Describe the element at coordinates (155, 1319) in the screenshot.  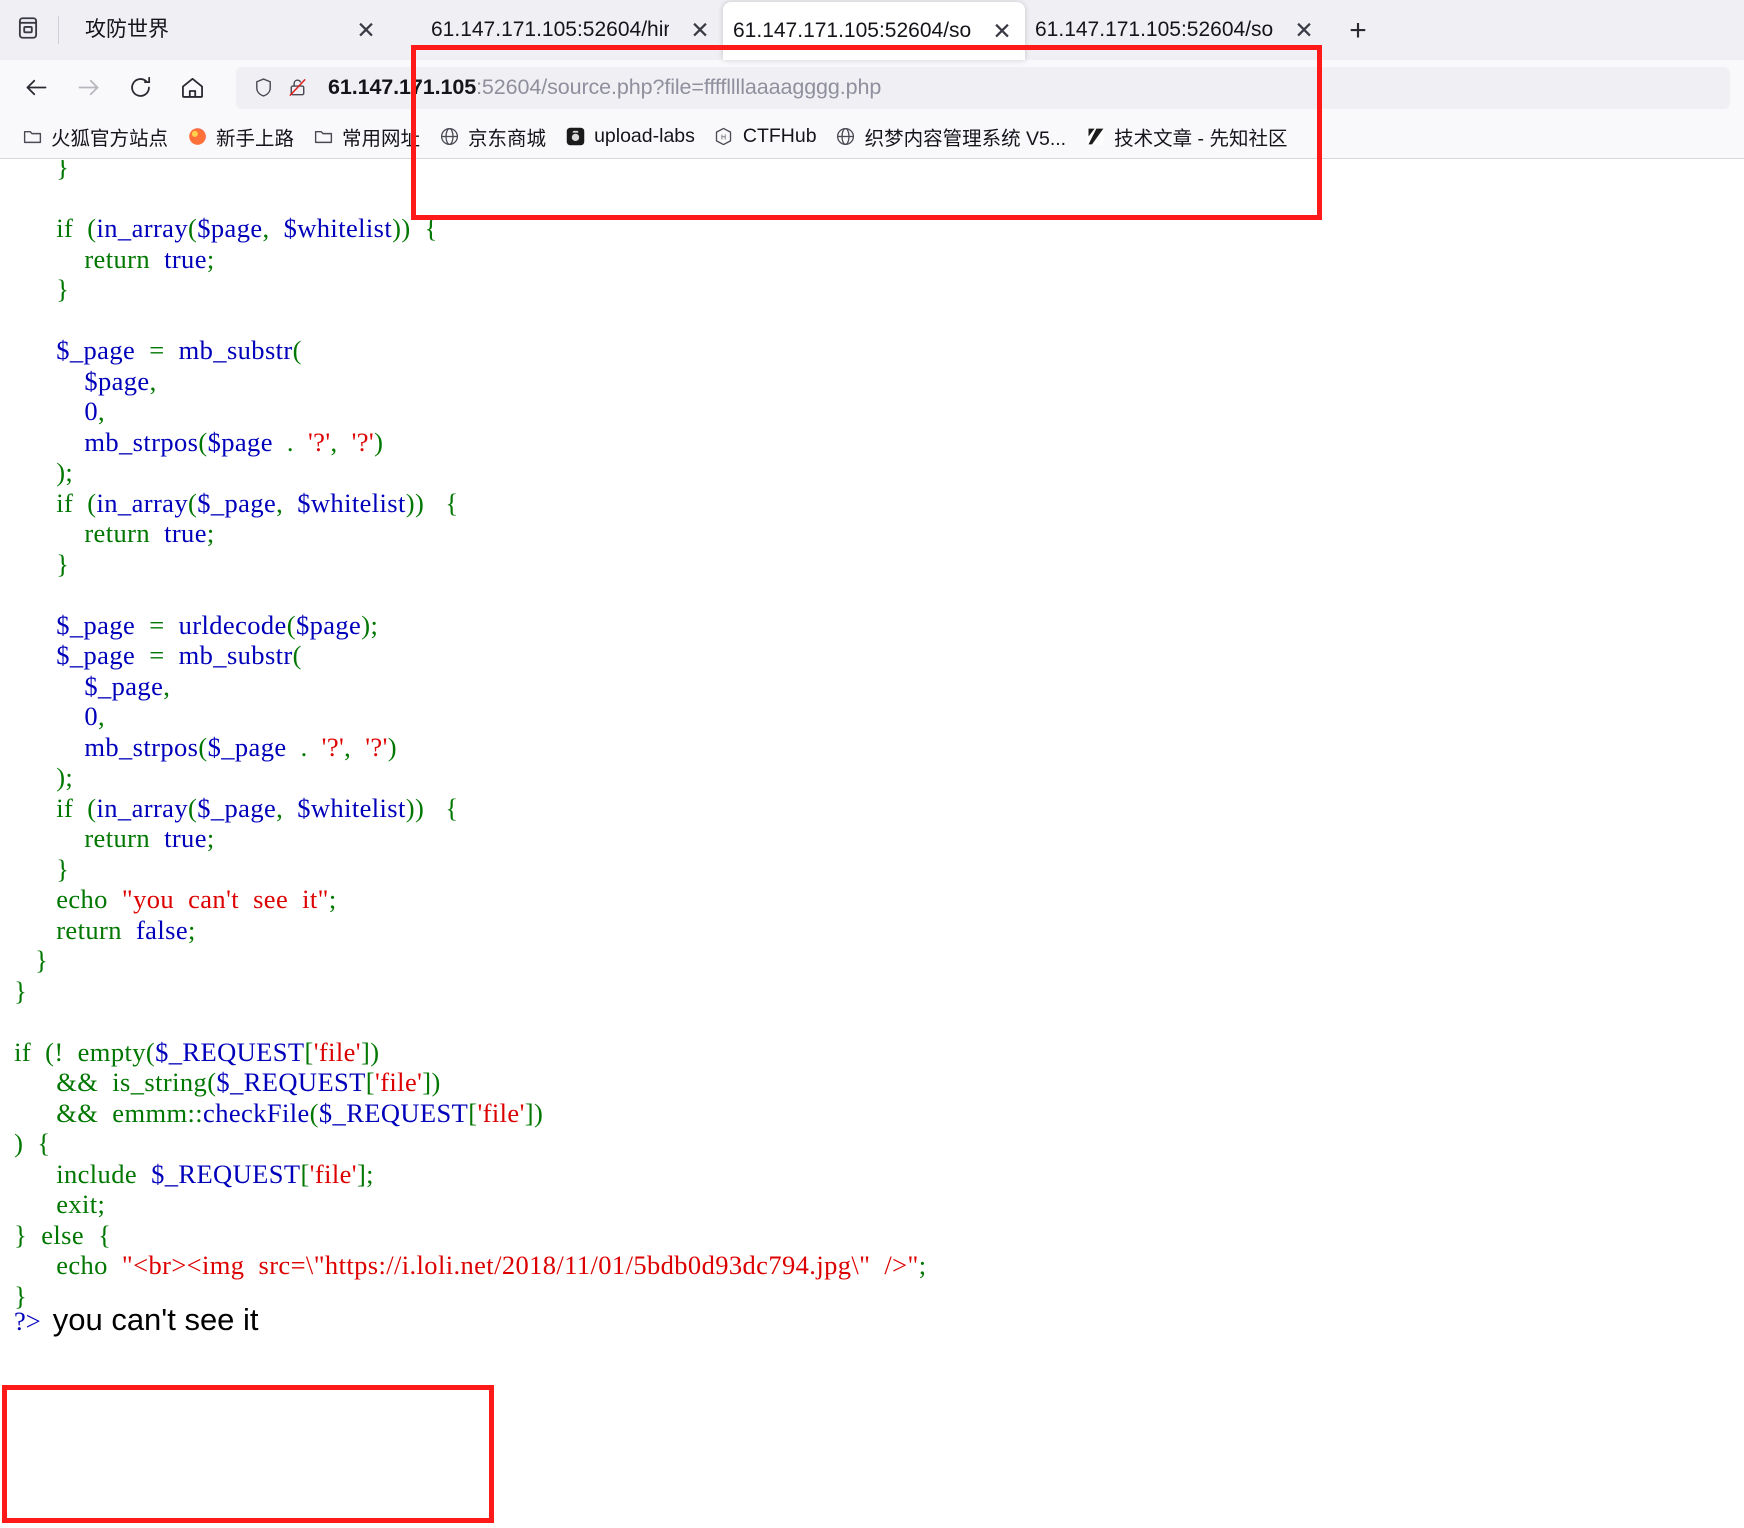
I see `output-message: you can't see it` at that location.